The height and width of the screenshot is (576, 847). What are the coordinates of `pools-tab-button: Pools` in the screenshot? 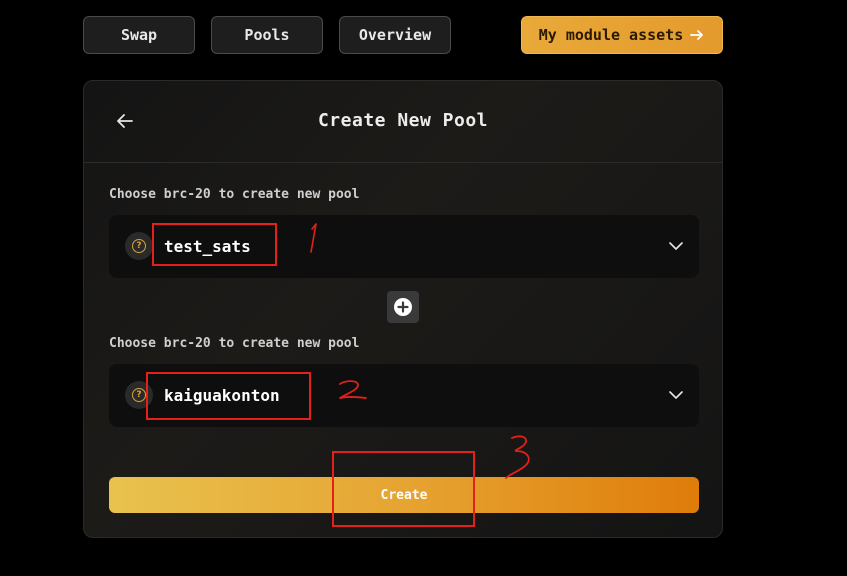 It's located at (267, 35).